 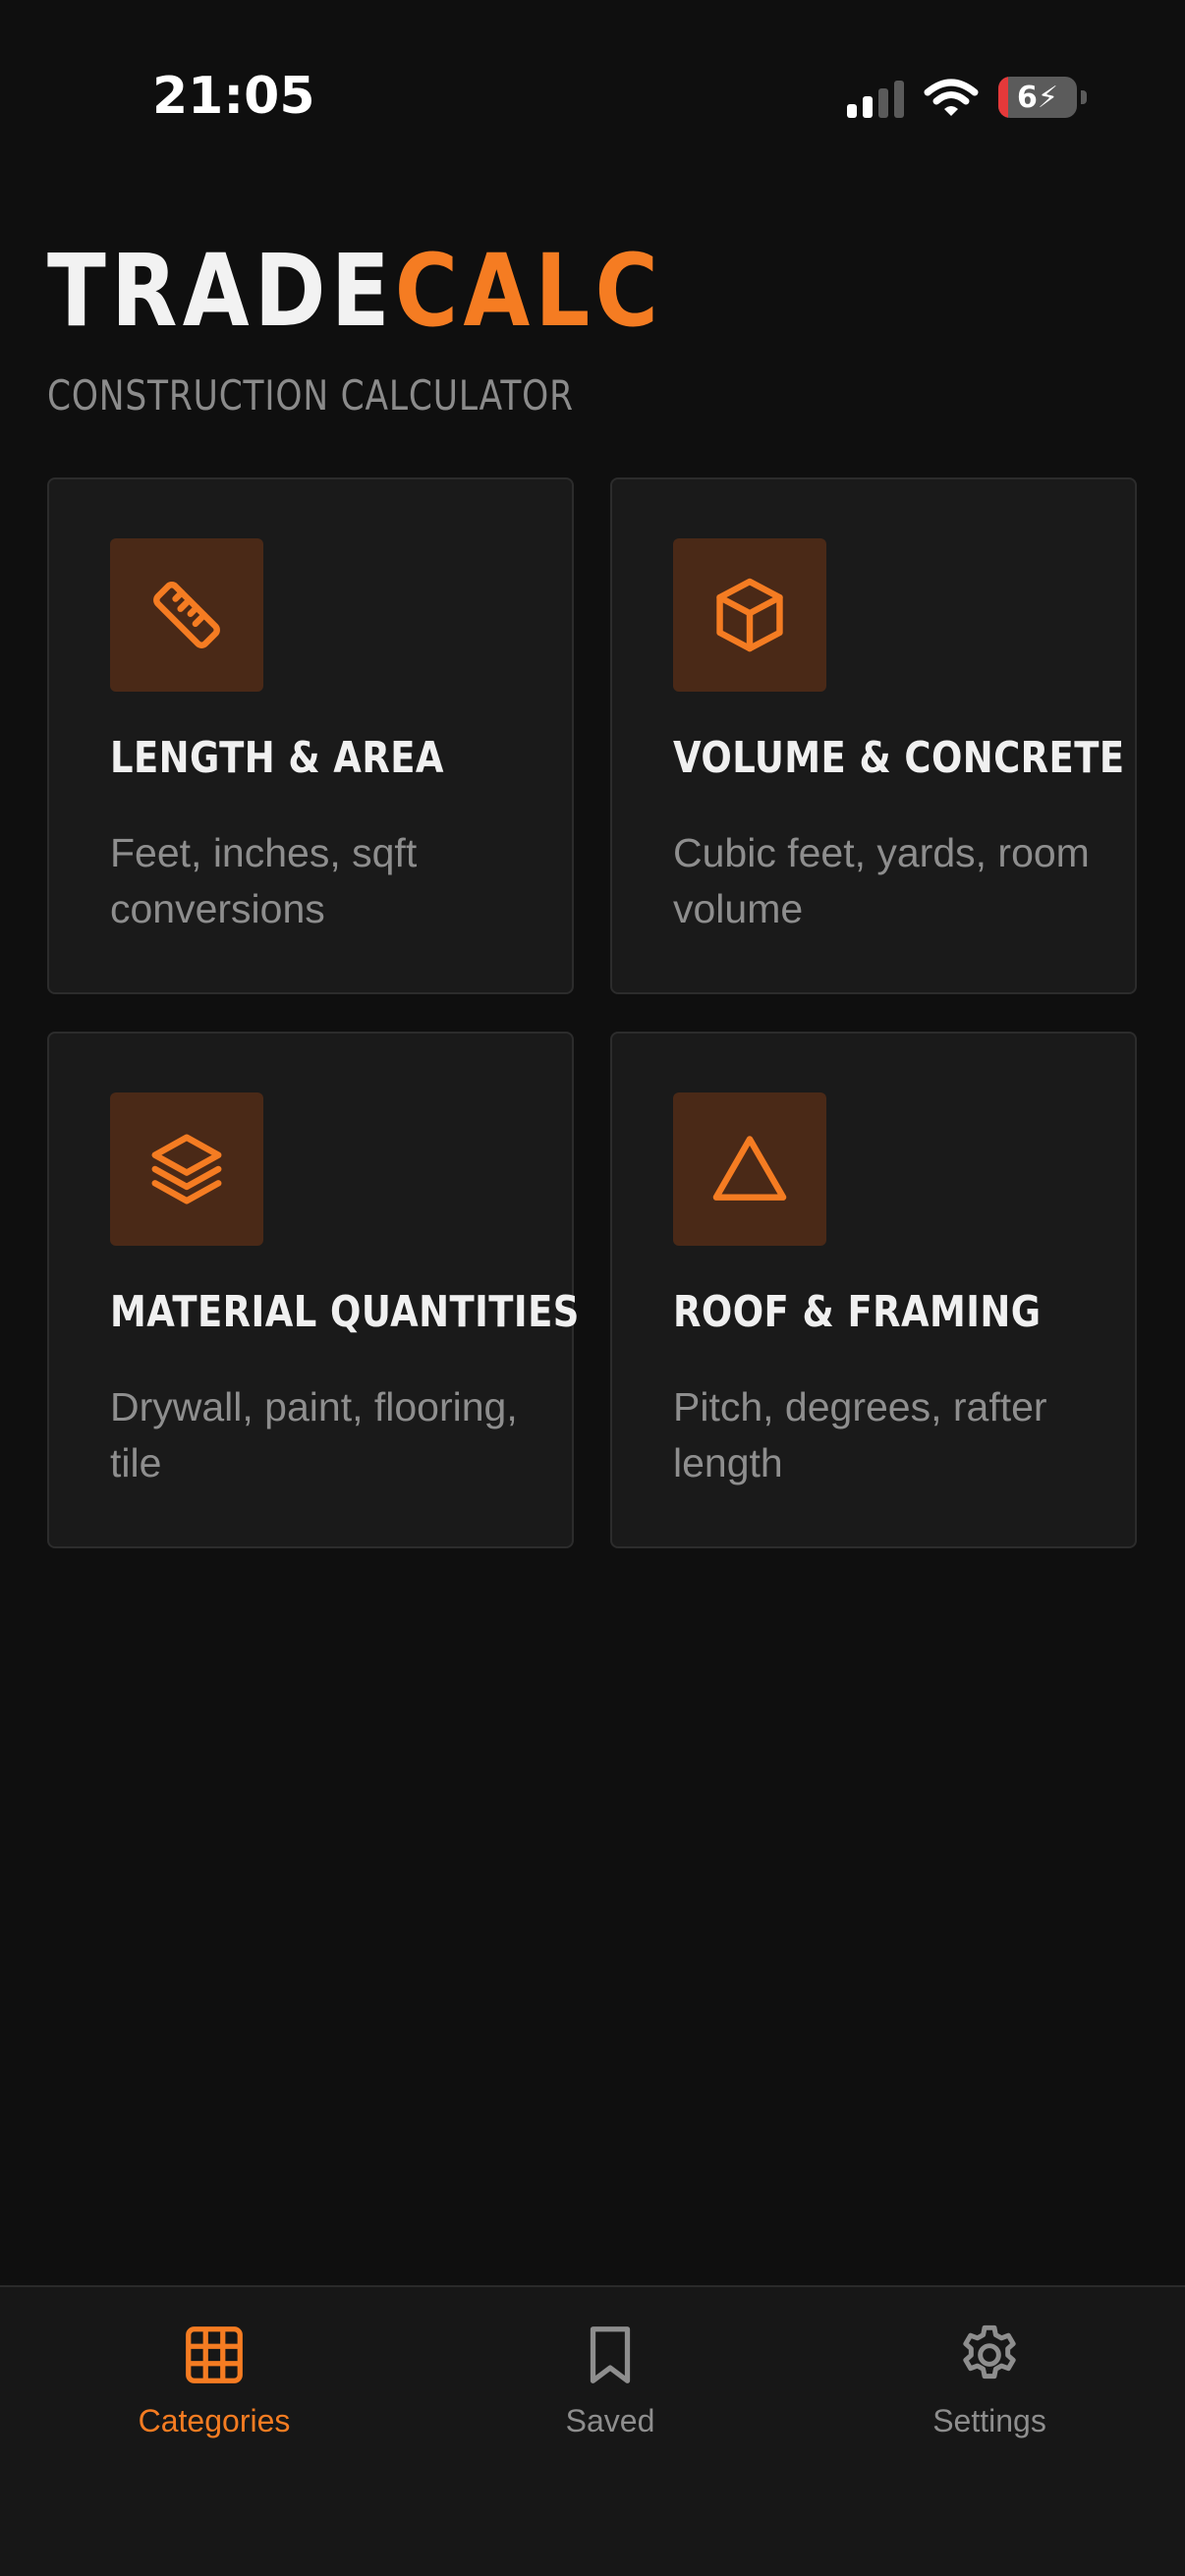 I want to click on tab-label: Saved, so click(x=610, y=2420).